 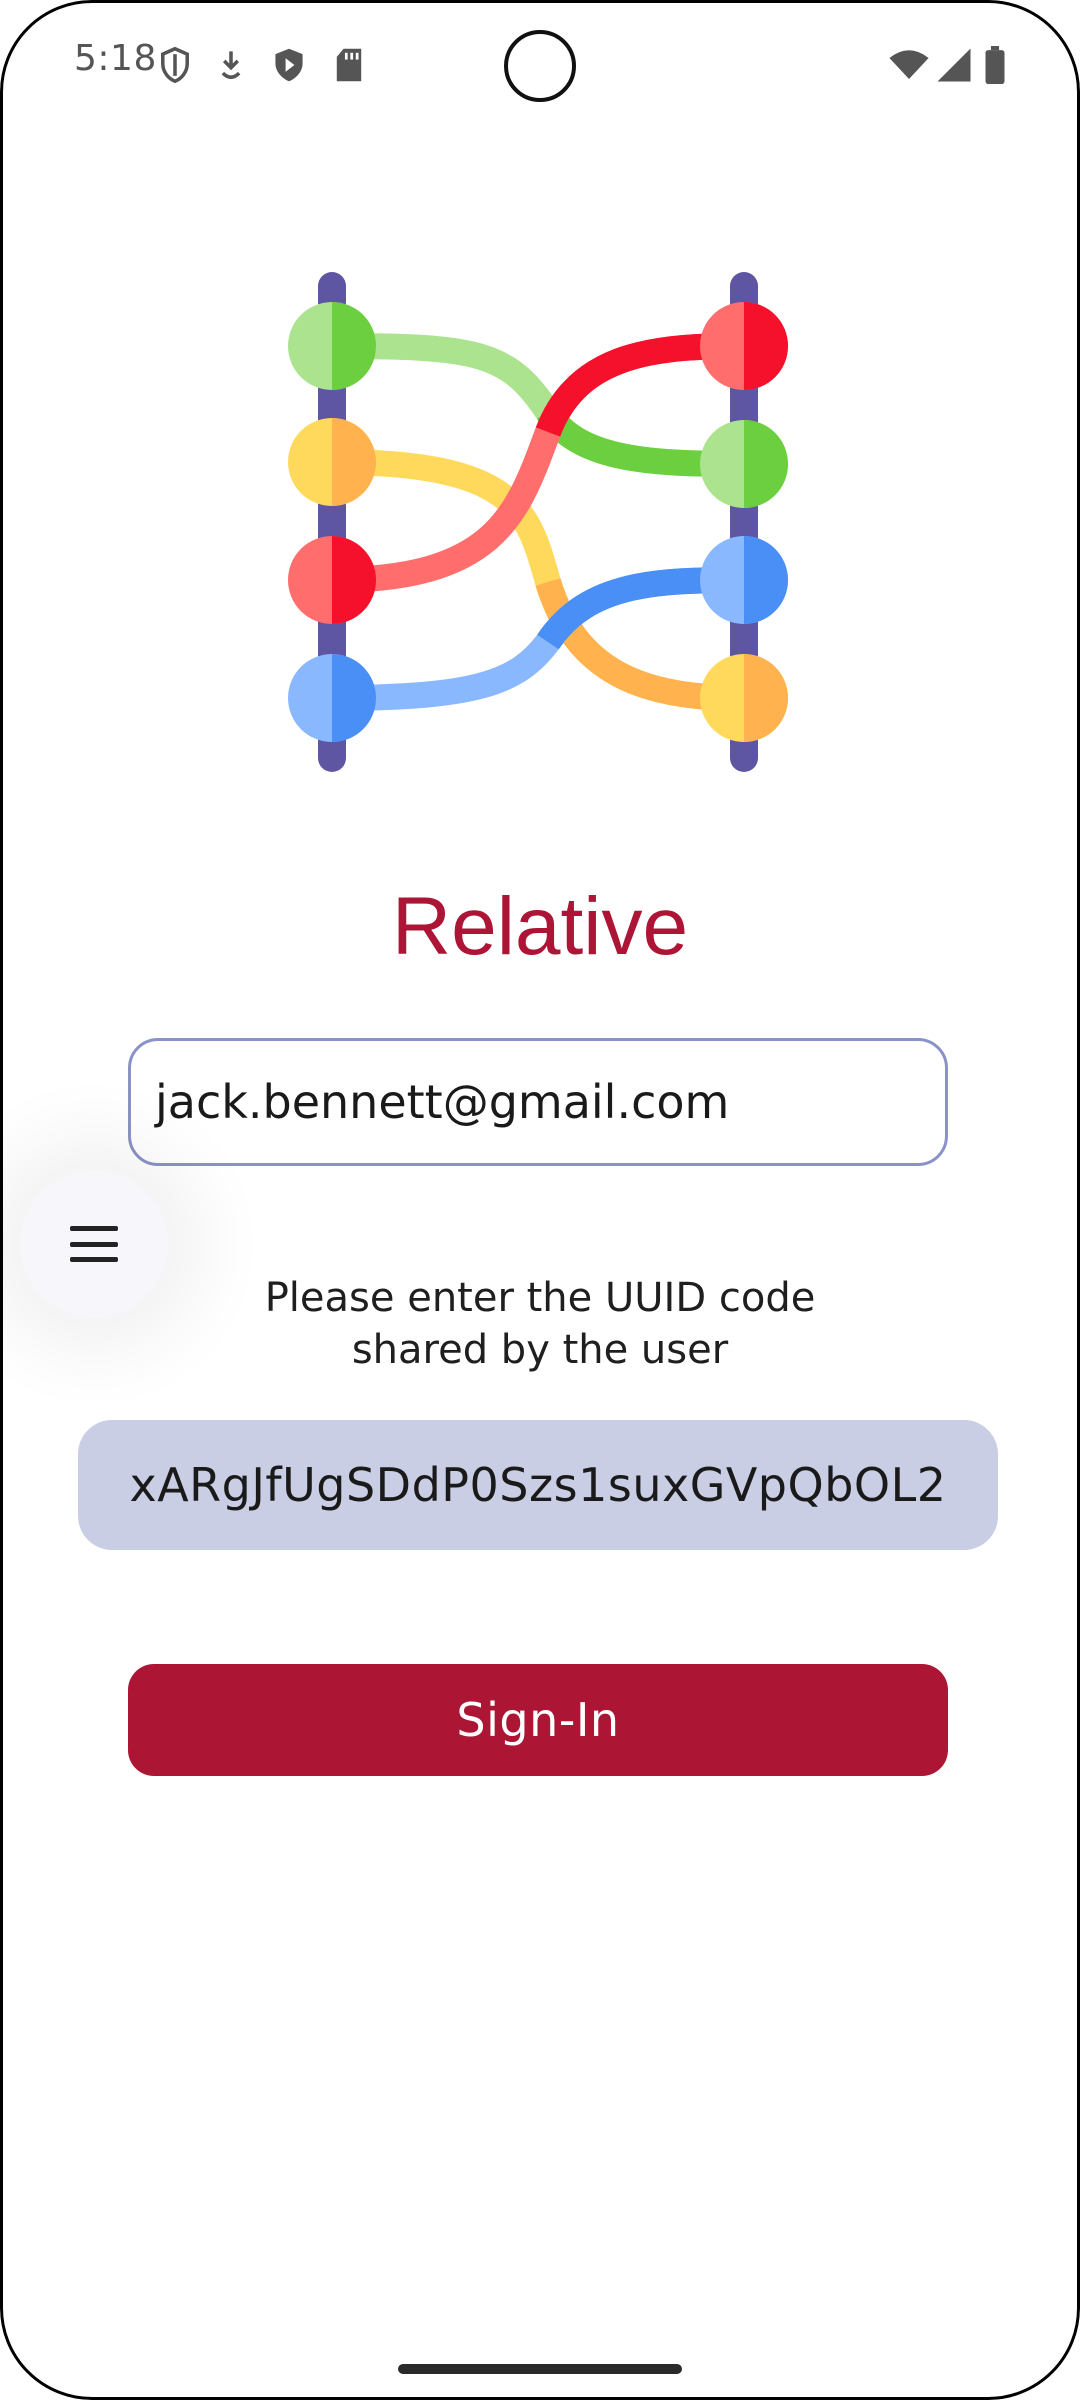 What do you see at coordinates (94, 1244) in the screenshot?
I see `hamburger-menu-icon` at bounding box center [94, 1244].